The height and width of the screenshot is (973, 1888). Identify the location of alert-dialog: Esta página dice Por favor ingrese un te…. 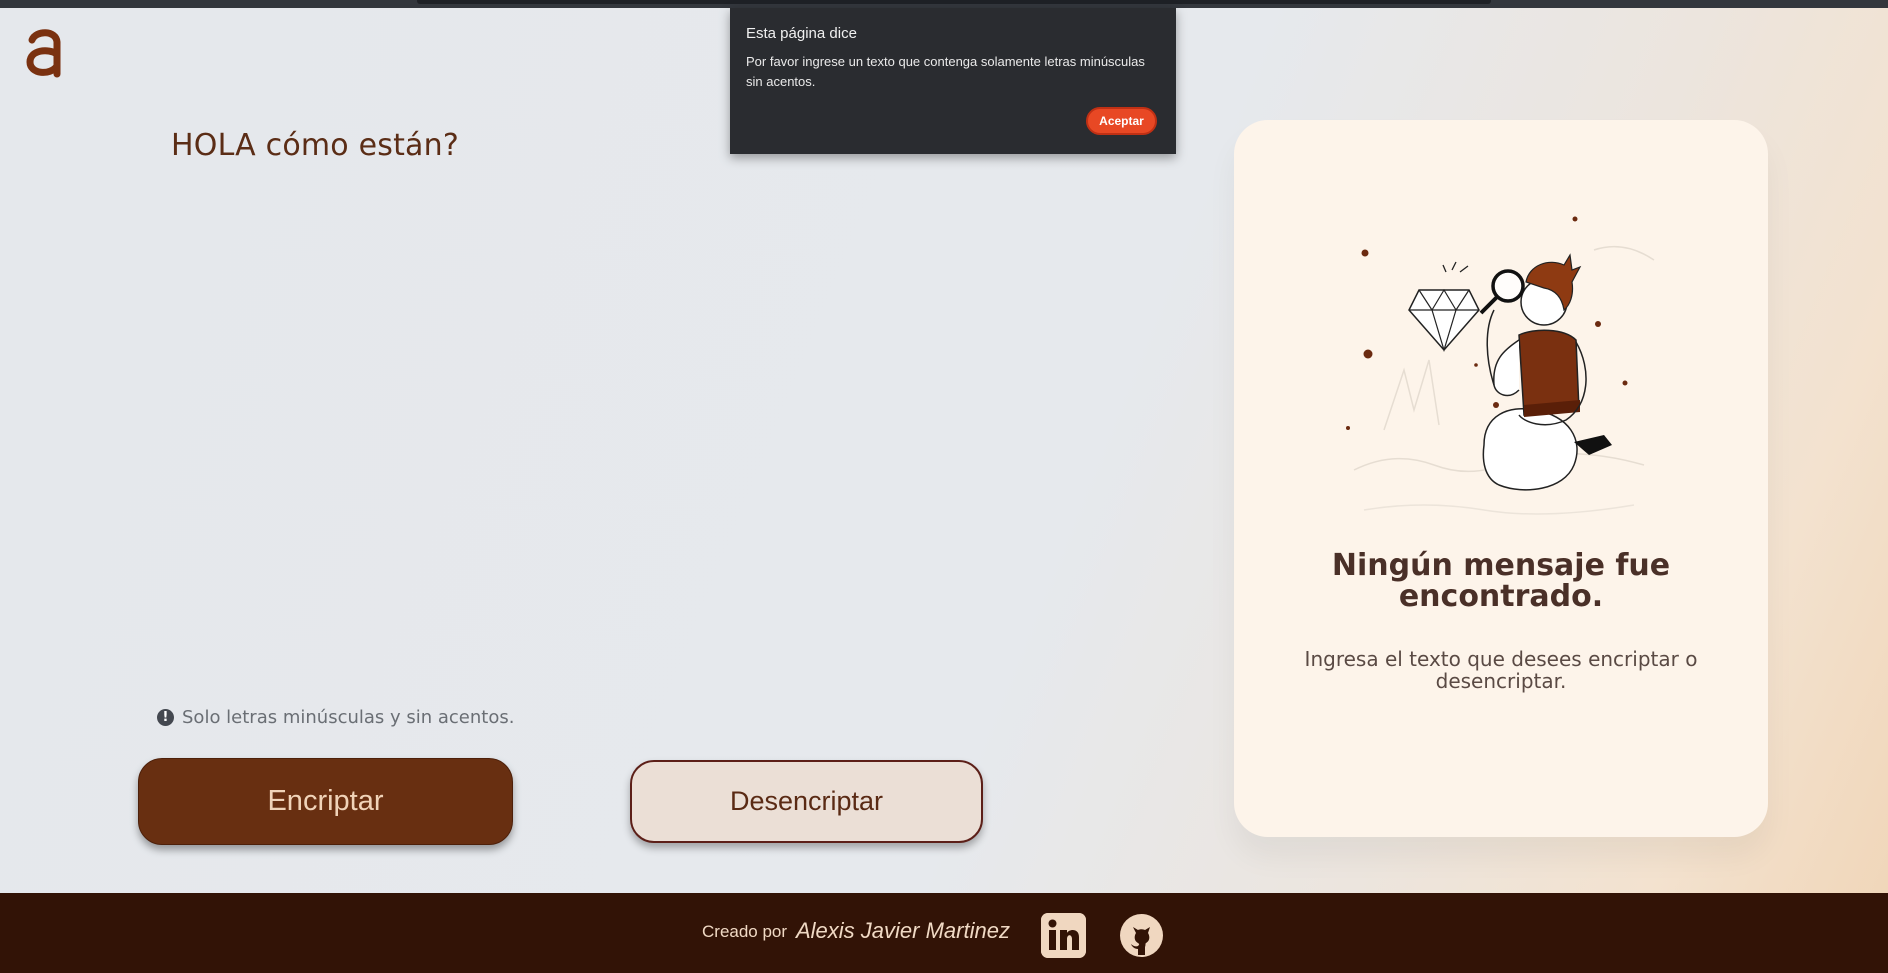
(953, 81).